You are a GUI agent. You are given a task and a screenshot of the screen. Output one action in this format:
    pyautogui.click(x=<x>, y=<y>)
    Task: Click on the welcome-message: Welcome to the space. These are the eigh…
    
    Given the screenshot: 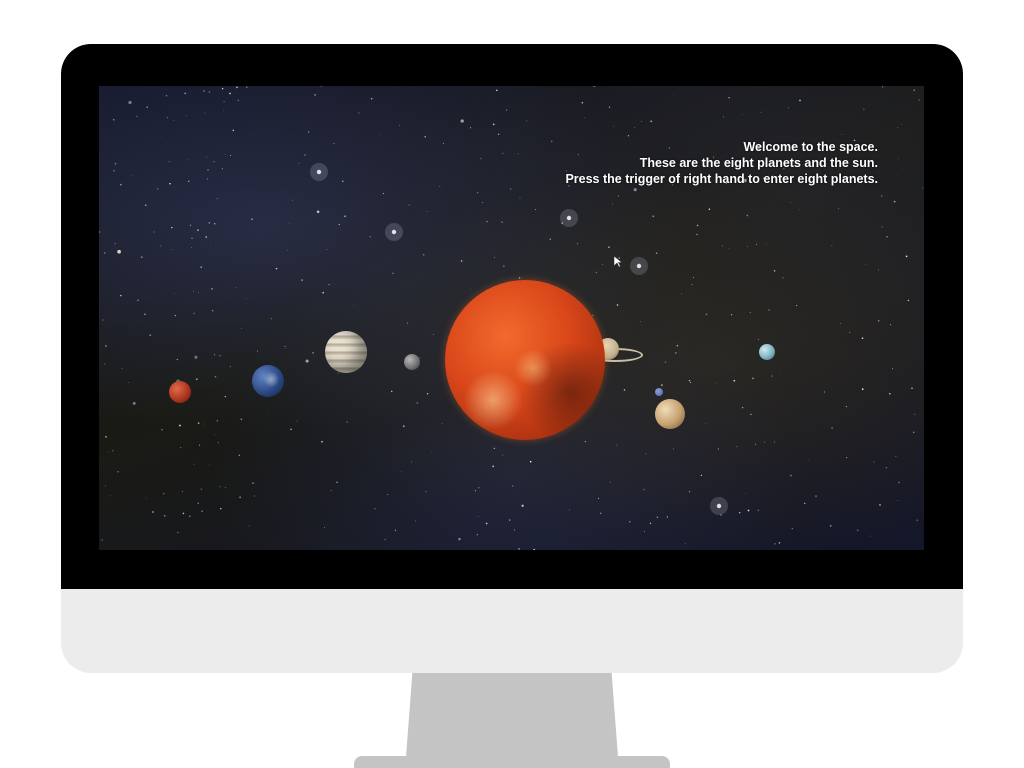 What is the action you would take?
    pyautogui.click(x=721, y=163)
    